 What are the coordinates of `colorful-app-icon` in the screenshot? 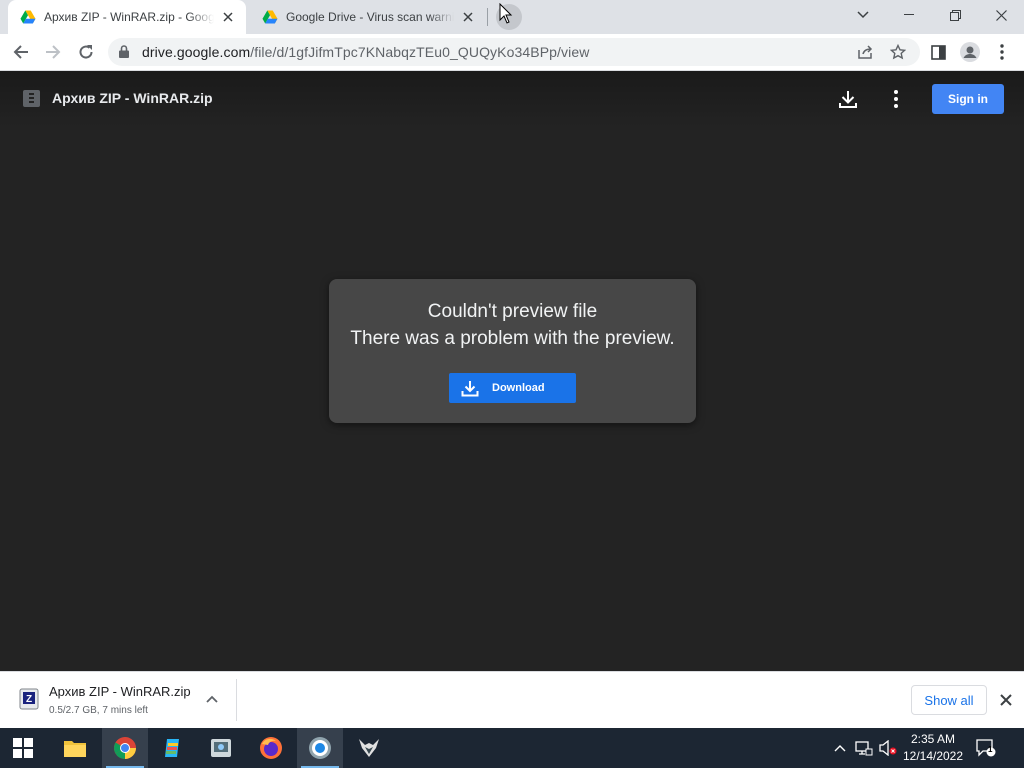 It's located at (172, 748).